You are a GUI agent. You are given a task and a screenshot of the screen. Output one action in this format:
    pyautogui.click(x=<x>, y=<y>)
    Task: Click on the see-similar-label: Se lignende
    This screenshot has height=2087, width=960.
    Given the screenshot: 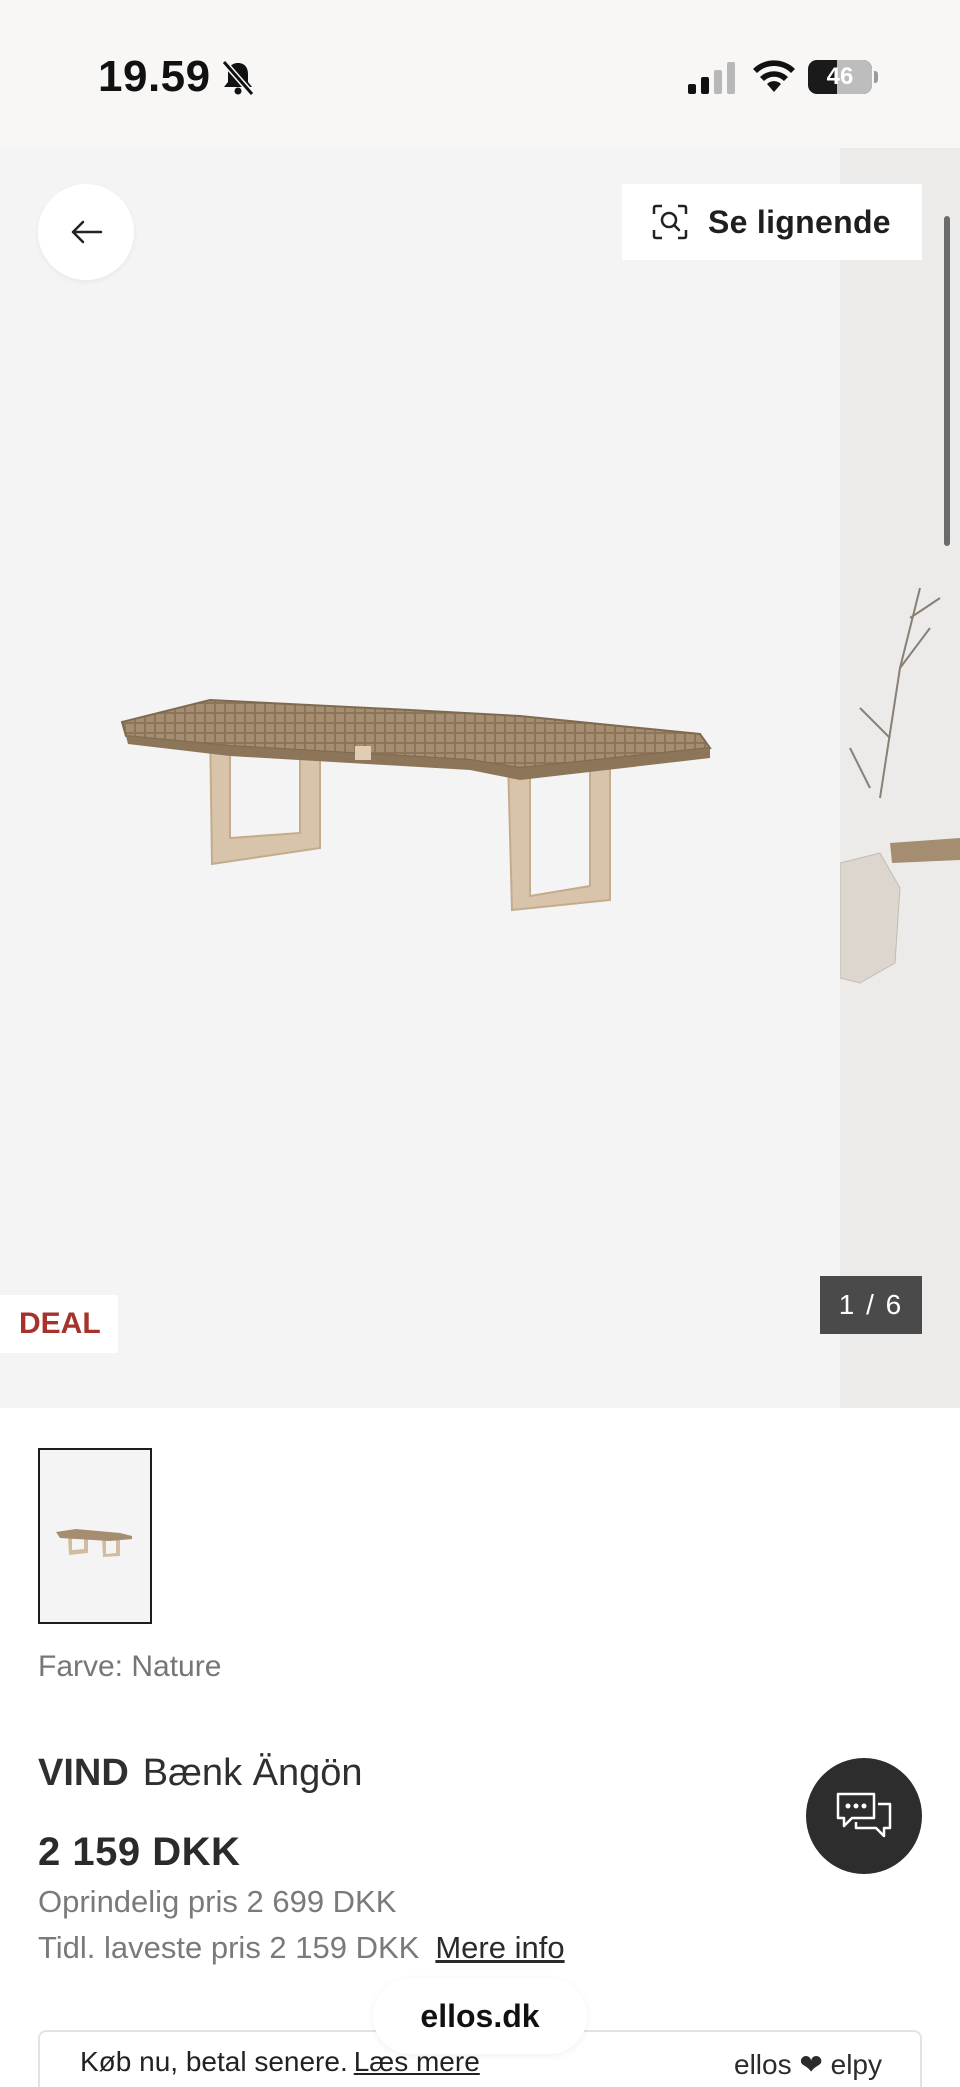 What is the action you would take?
    pyautogui.click(x=799, y=221)
    